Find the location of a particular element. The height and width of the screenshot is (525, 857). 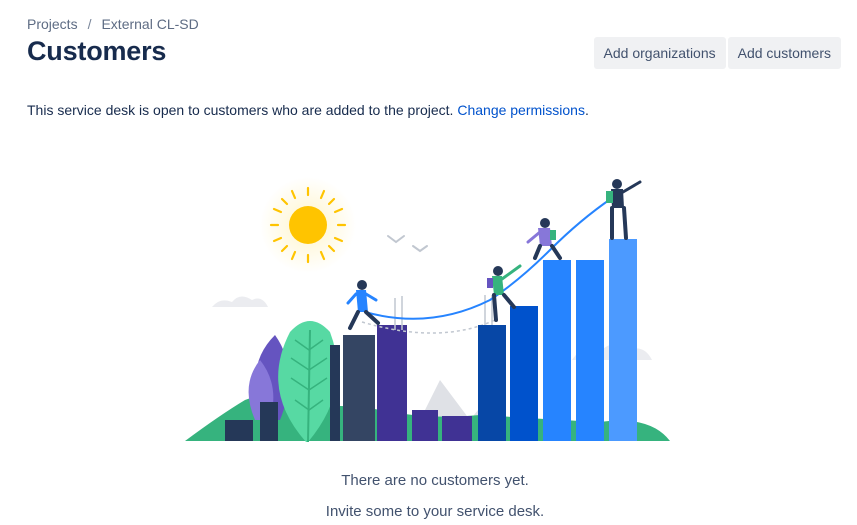

change-permissions-link: Change permissions is located at coordinates (521, 110).